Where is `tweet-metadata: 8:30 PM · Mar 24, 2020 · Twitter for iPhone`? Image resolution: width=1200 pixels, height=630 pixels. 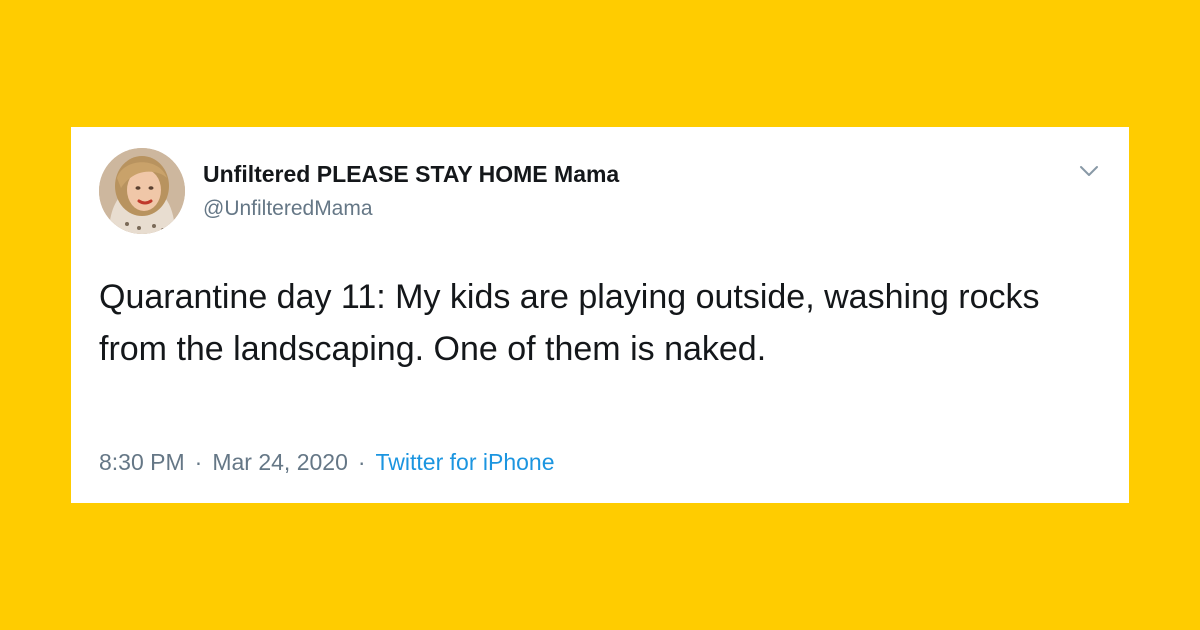
tweet-metadata: 8:30 PM · Mar 24, 2020 · Twitter for iPhone is located at coordinates (327, 462).